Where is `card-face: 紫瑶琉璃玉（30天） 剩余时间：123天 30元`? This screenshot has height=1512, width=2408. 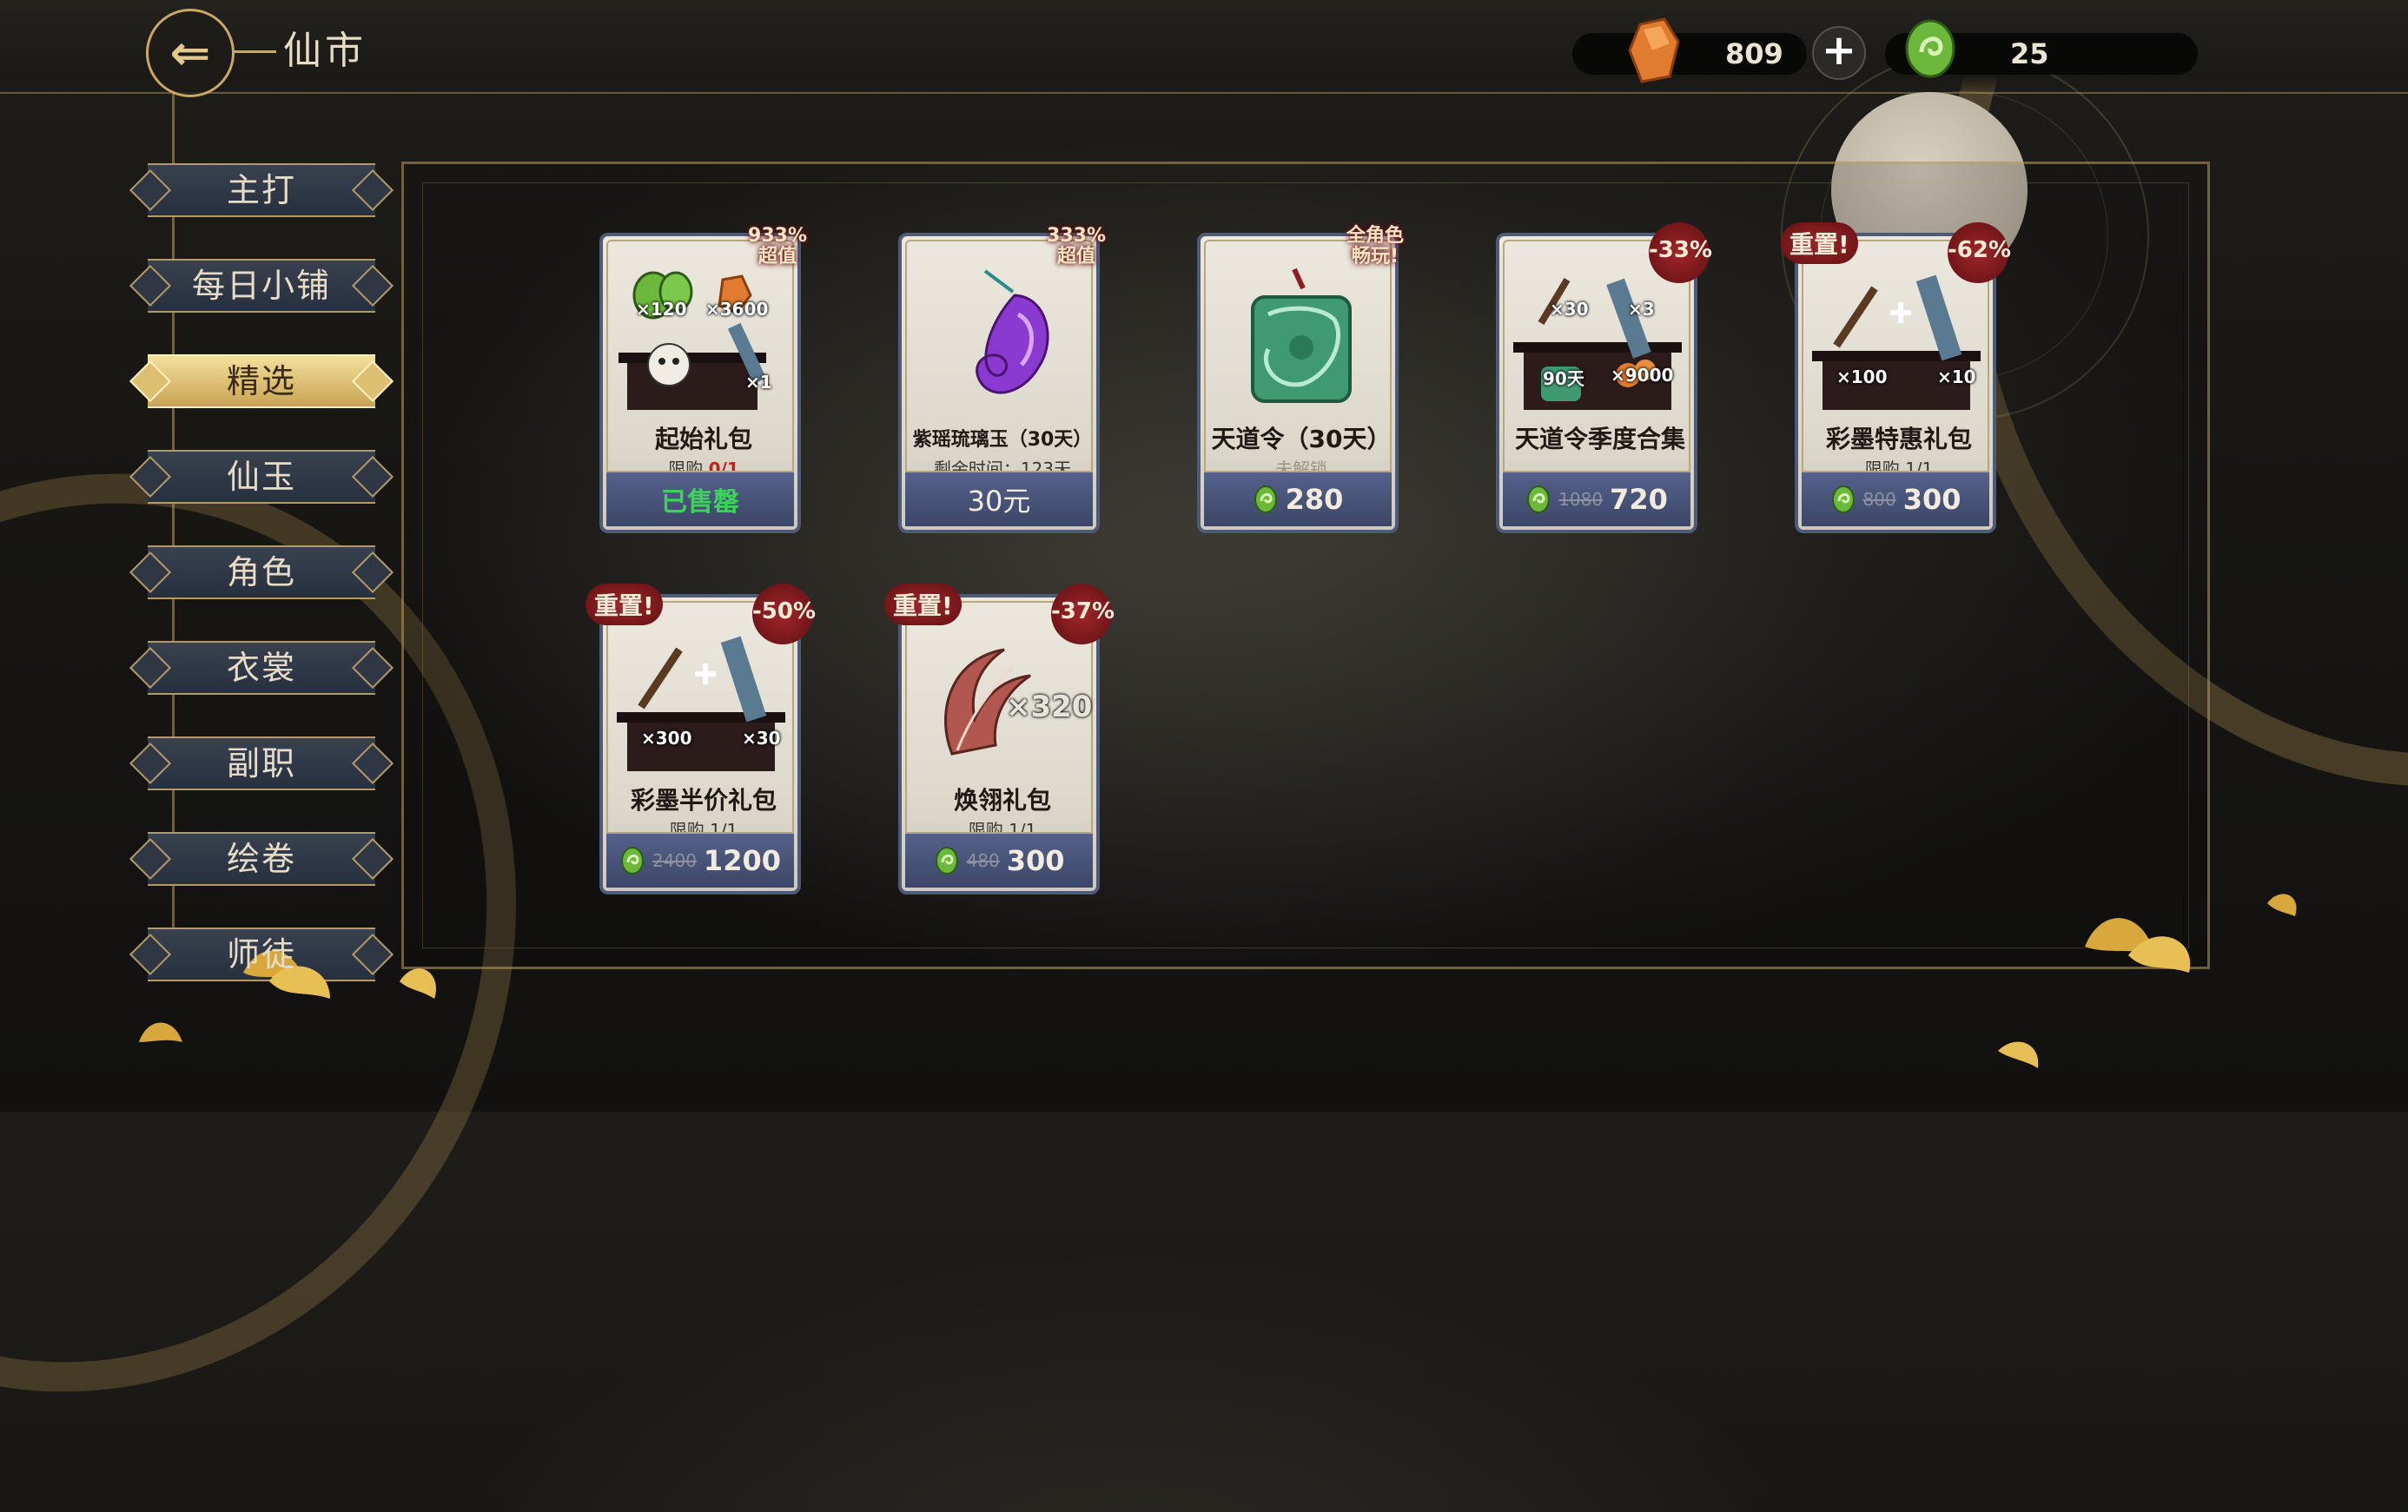 card-face: 紫瑶琉璃玉（30天） 剩余时间：123天 30元 is located at coordinates (999, 383).